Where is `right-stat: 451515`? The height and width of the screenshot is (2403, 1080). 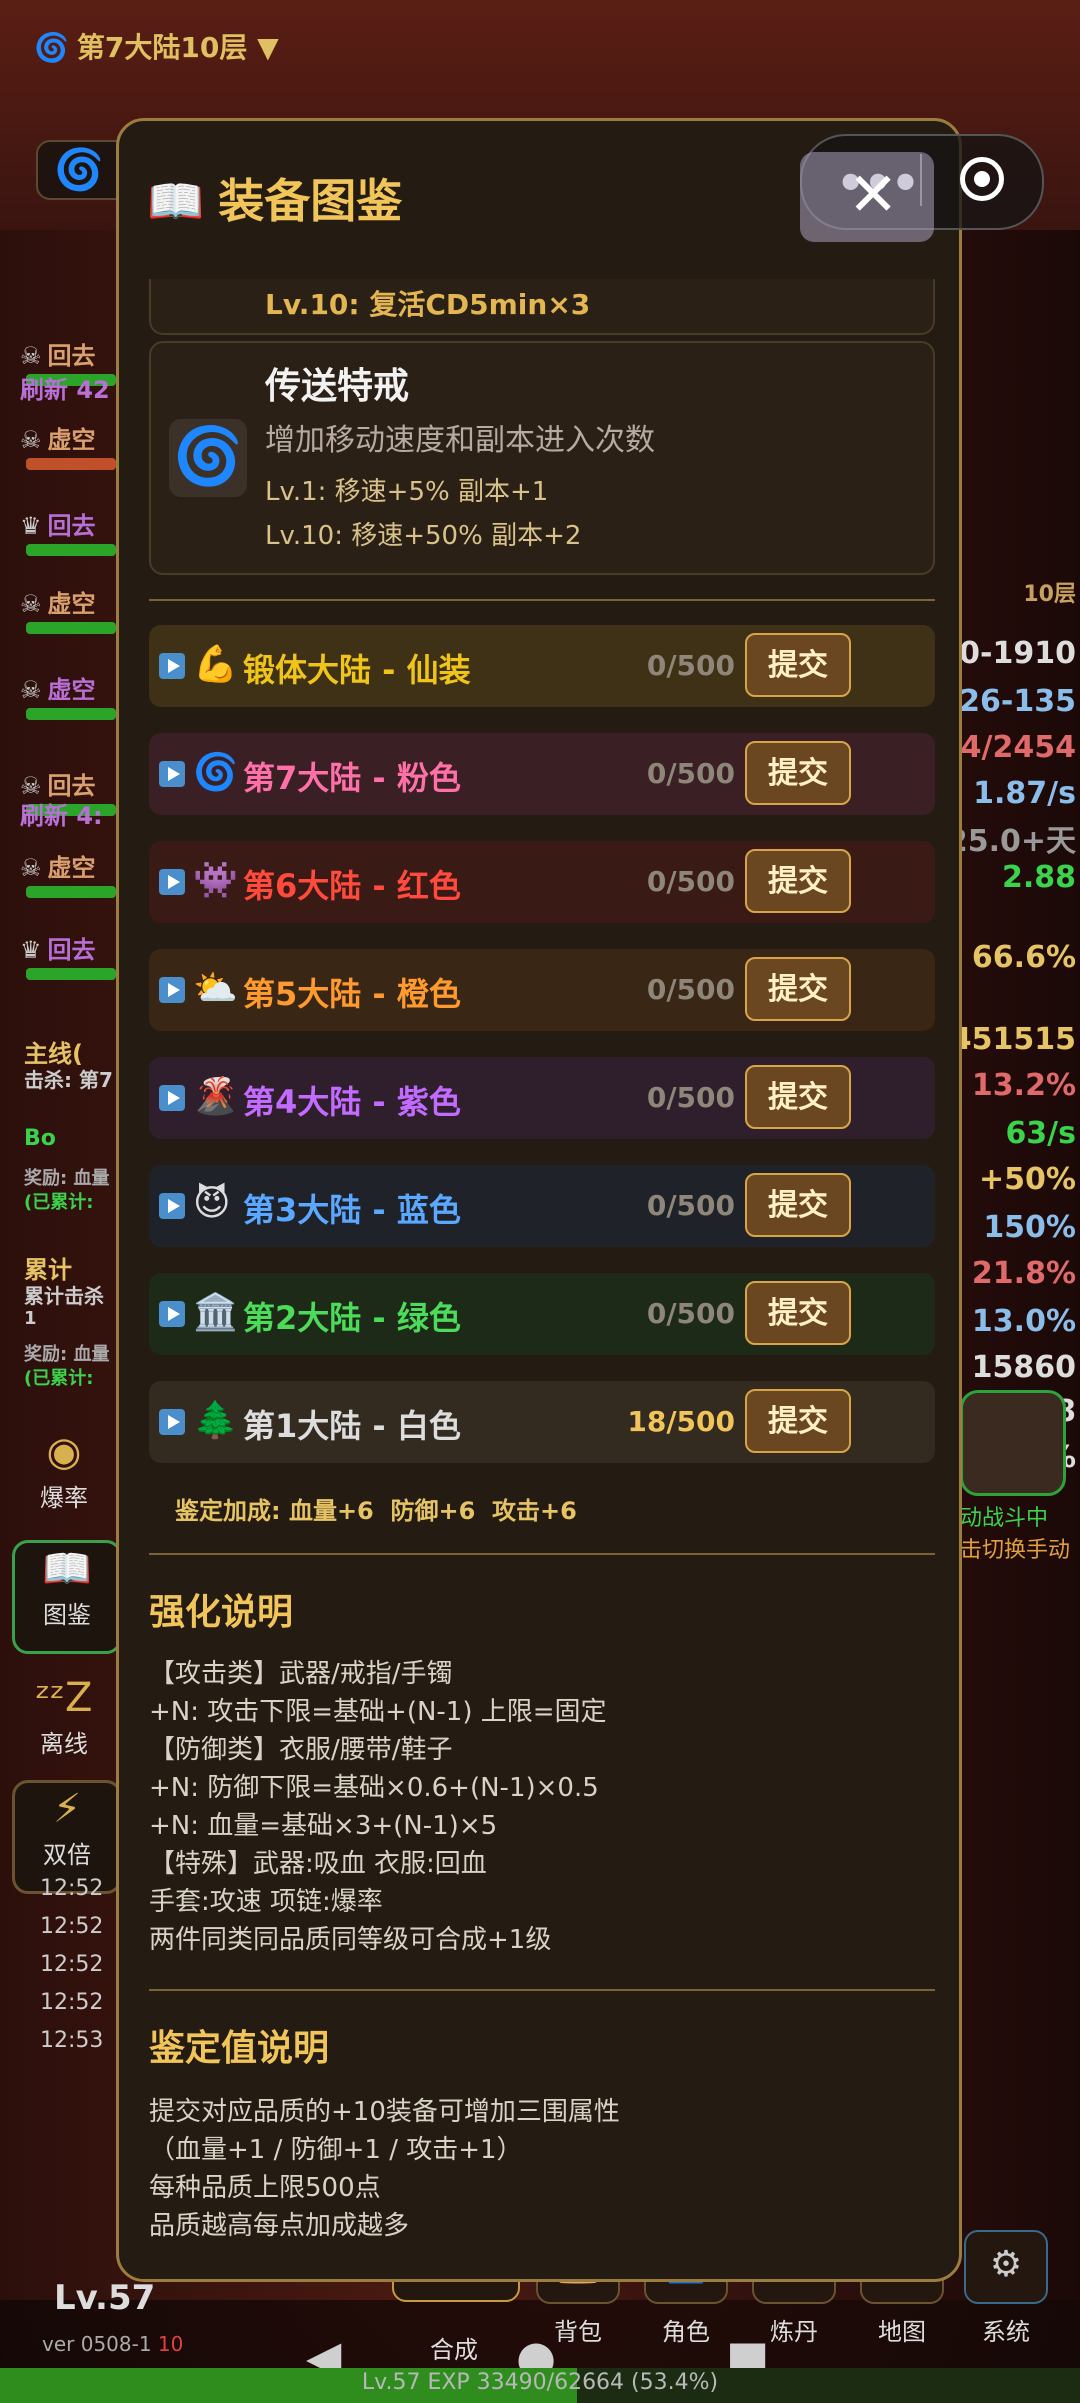 right-stat: 451515 is located at coordinates (1013, 1039).